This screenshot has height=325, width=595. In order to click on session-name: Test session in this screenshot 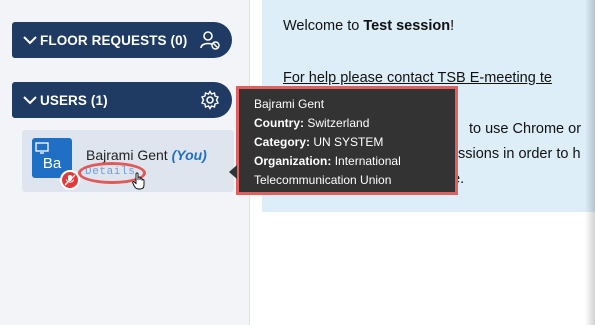, I will do `click(407, 26)`.